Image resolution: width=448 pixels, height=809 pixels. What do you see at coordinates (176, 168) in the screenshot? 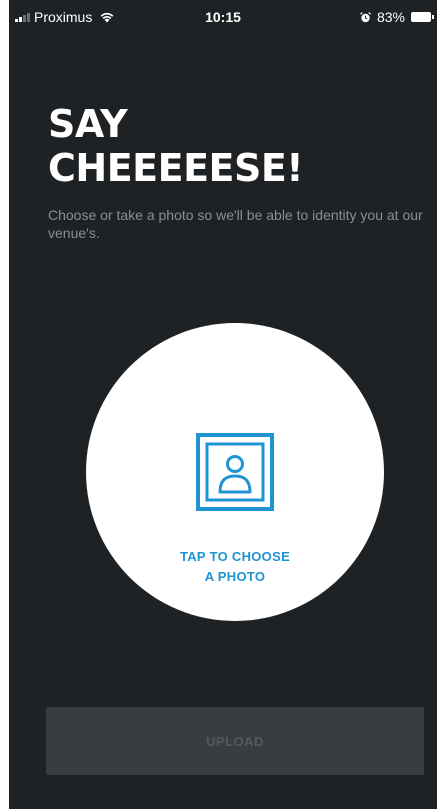
I see `title-line-2: CHEEEEESE!` at bounding box center [176, 168].